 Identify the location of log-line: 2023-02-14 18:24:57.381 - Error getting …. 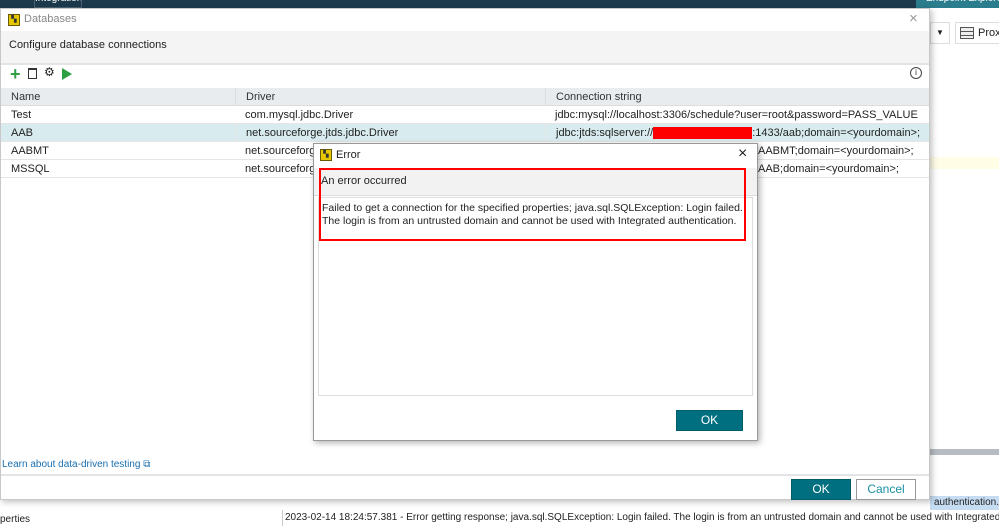
(640, 518).